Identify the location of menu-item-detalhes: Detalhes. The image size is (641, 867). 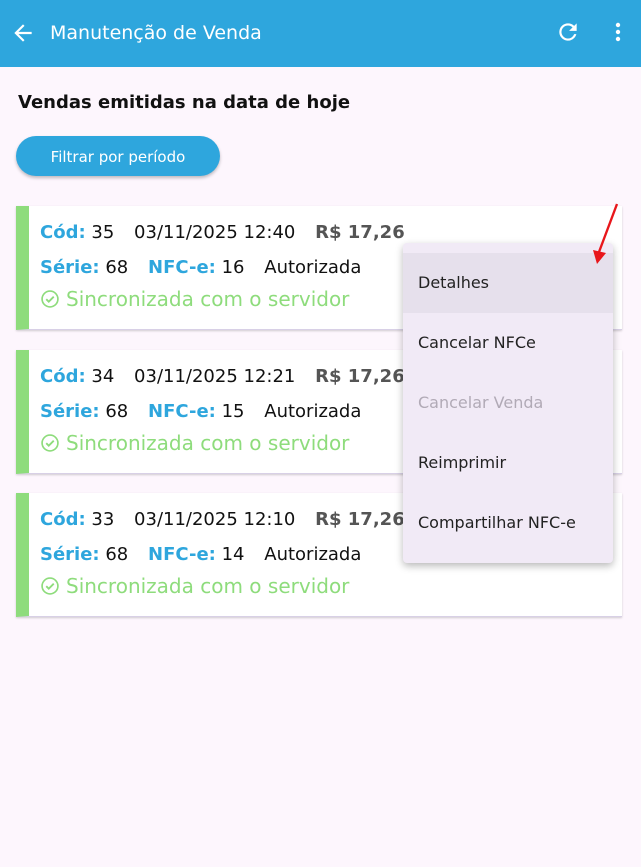
(508, 283).